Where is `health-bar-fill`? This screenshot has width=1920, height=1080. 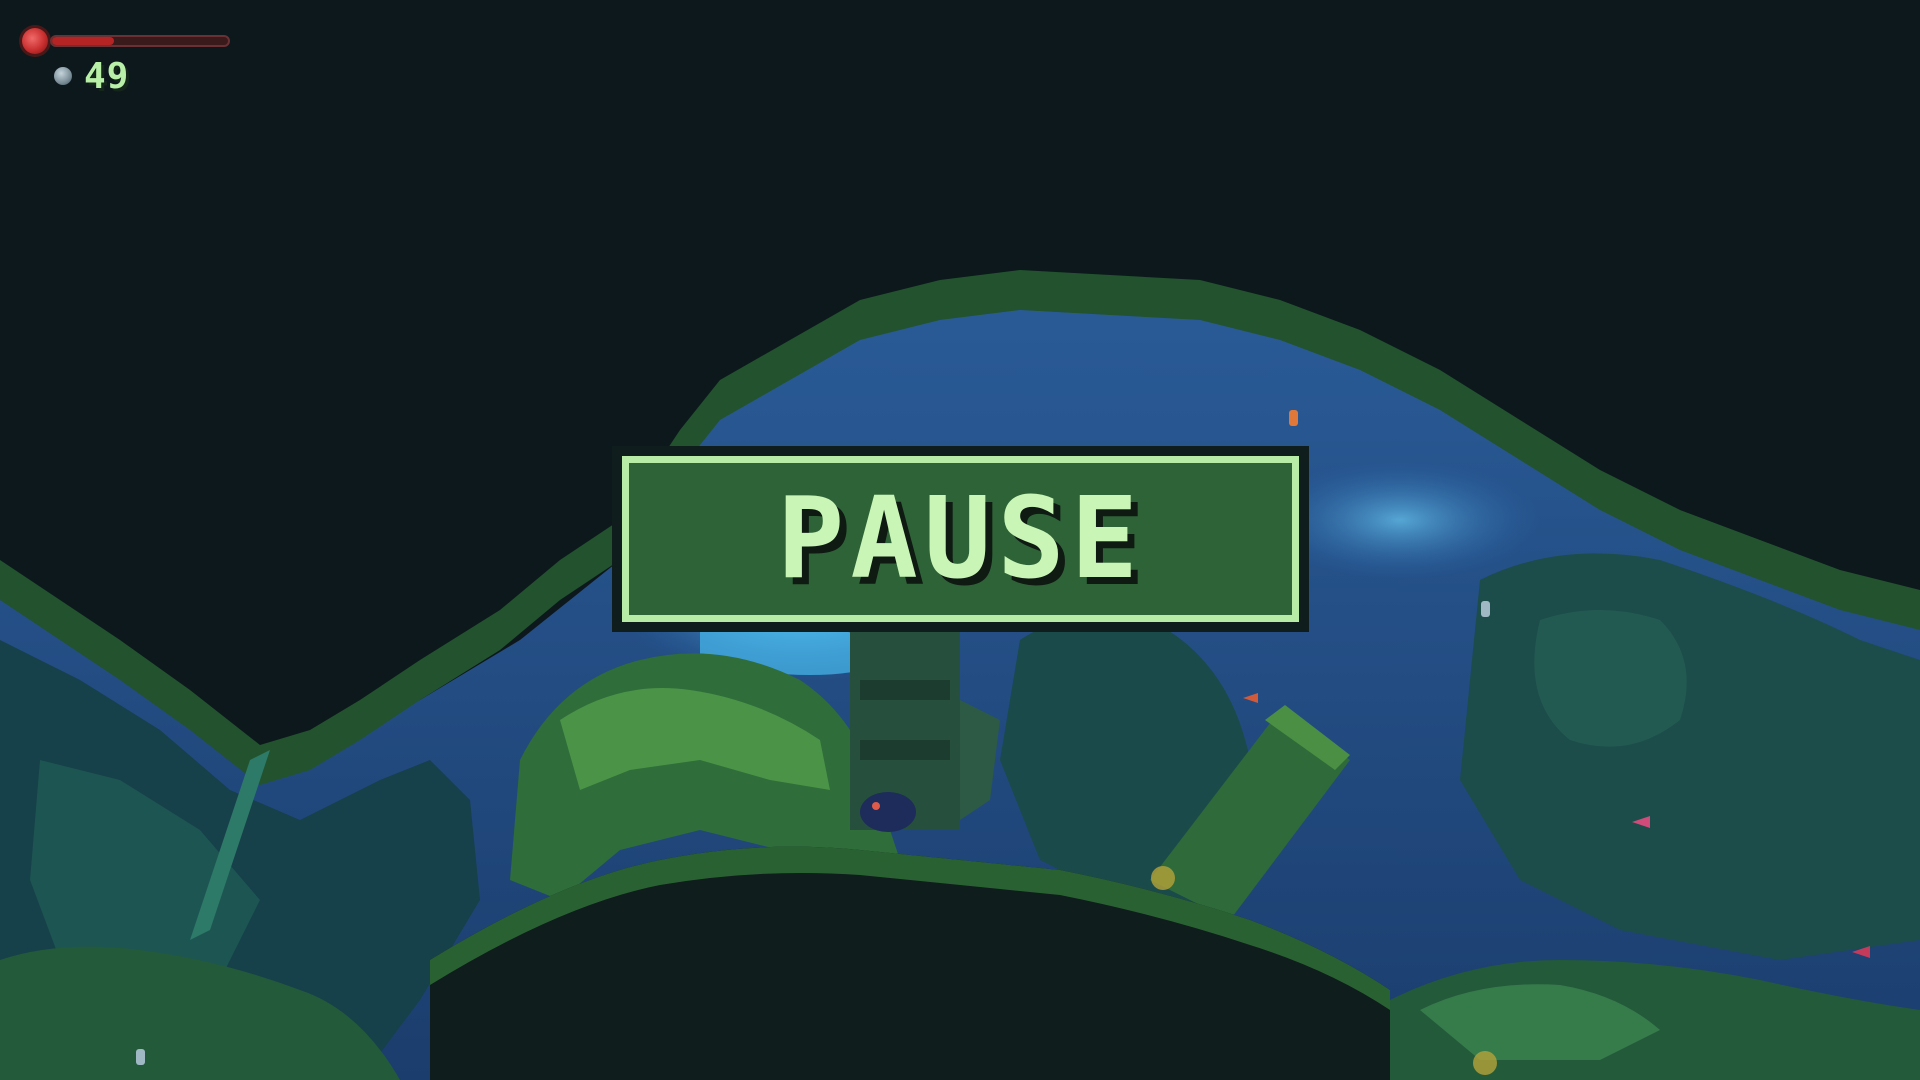
health-bar-fill is located at coordinates (83, 41).